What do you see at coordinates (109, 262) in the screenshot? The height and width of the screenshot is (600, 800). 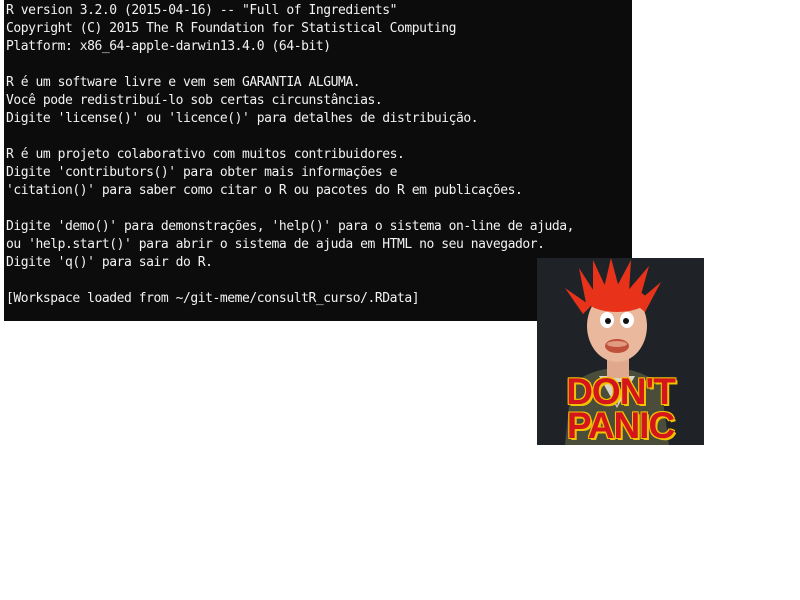 I see `console-line: Digite 'q()' para sair do R.` at bounding box center [109, 262].